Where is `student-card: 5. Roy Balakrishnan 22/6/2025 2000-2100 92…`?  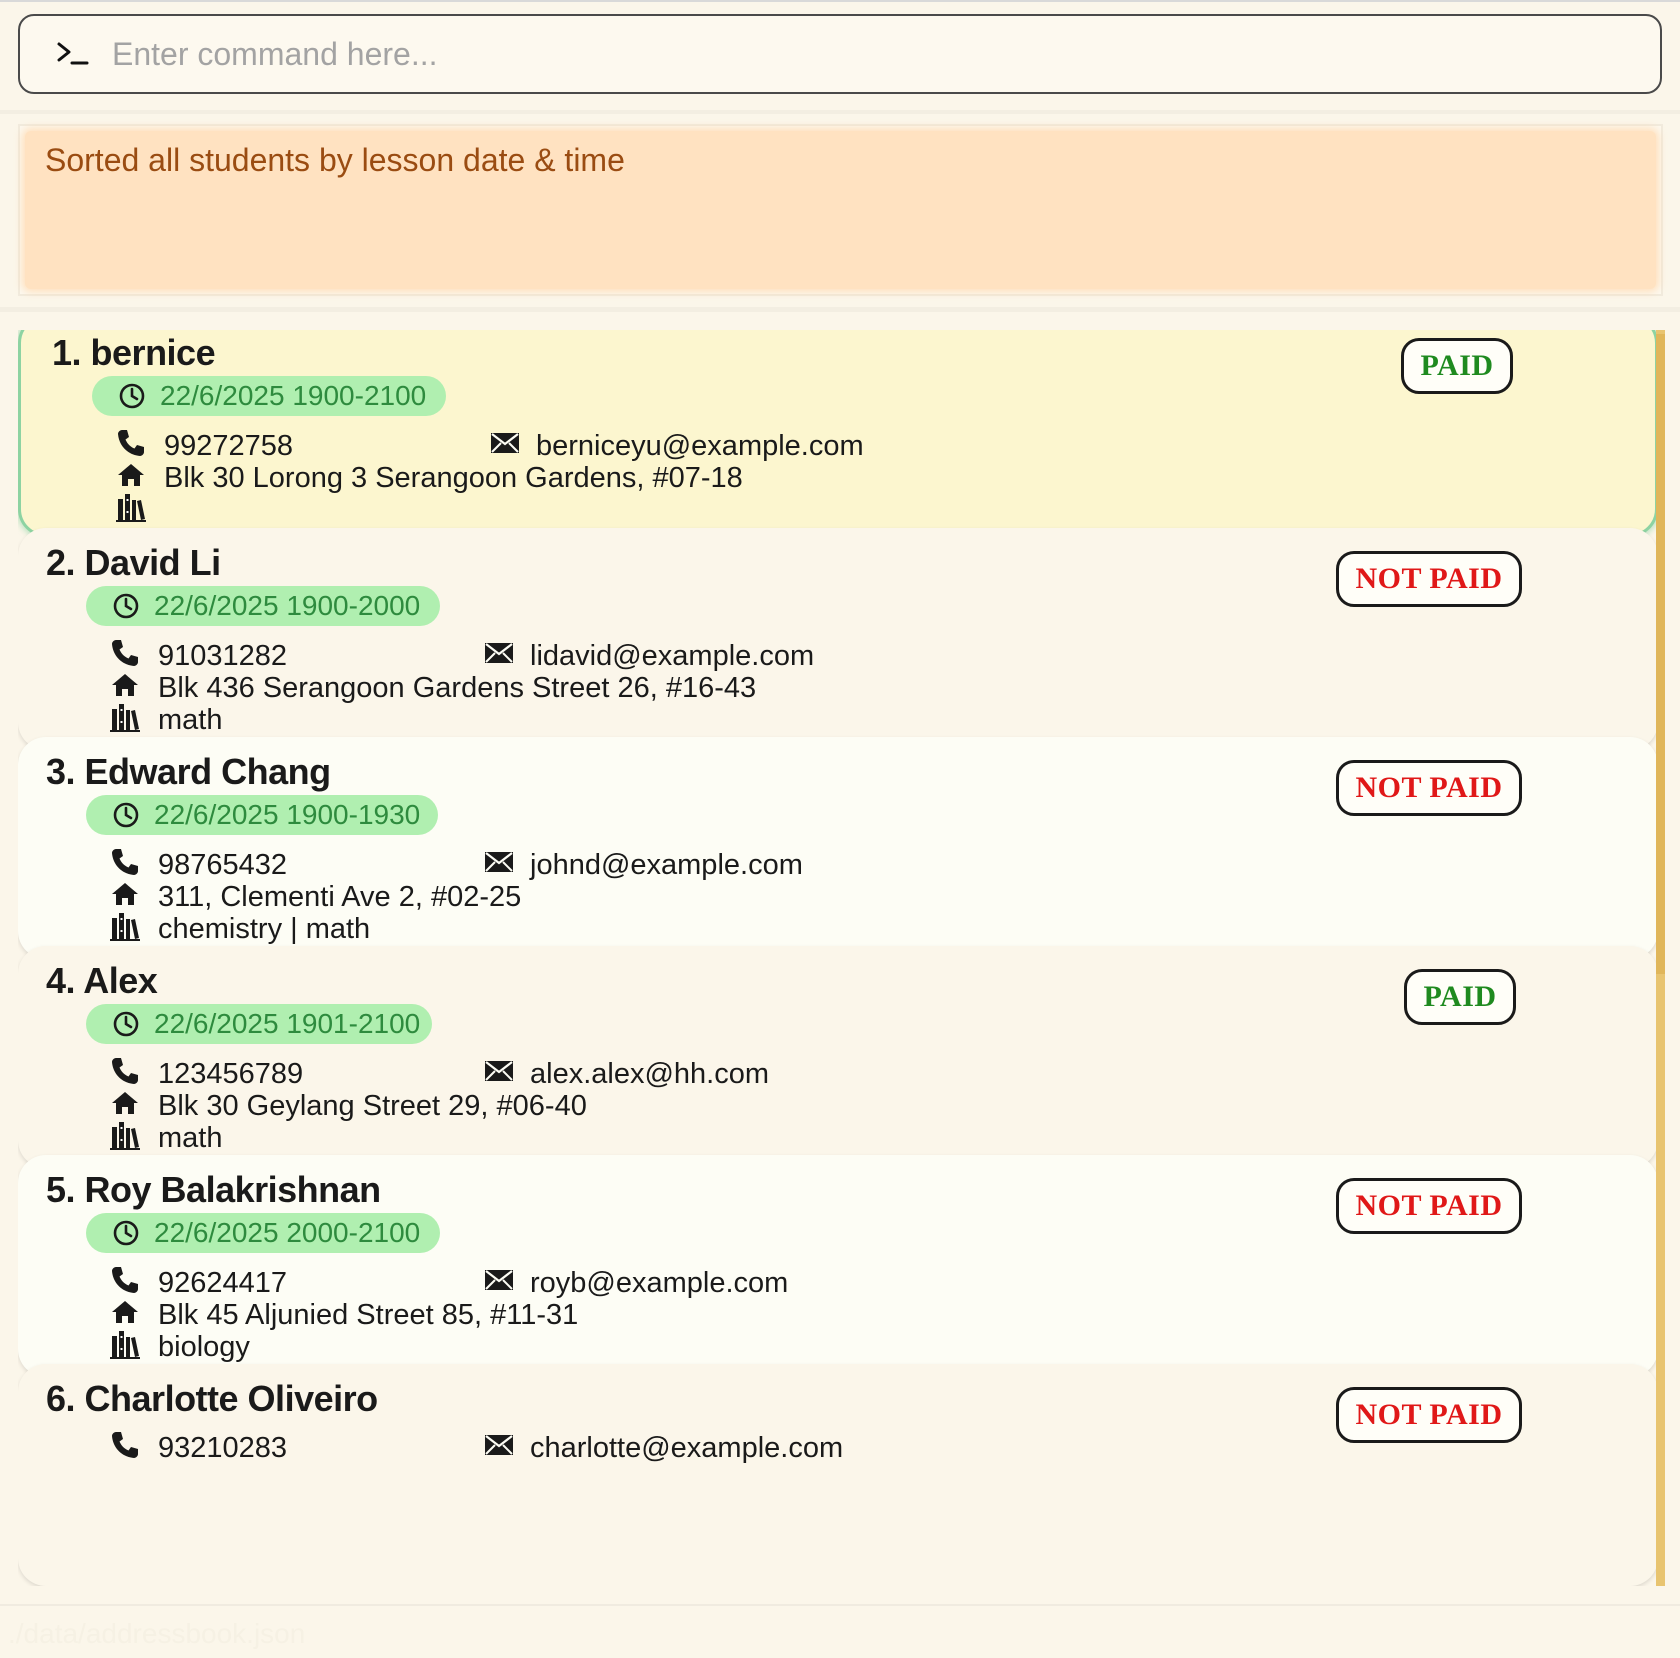
student-card: 5. Roy Balakrishnan 22/6/2025 2000-2100 92… is located at coordinates (838, 1266).